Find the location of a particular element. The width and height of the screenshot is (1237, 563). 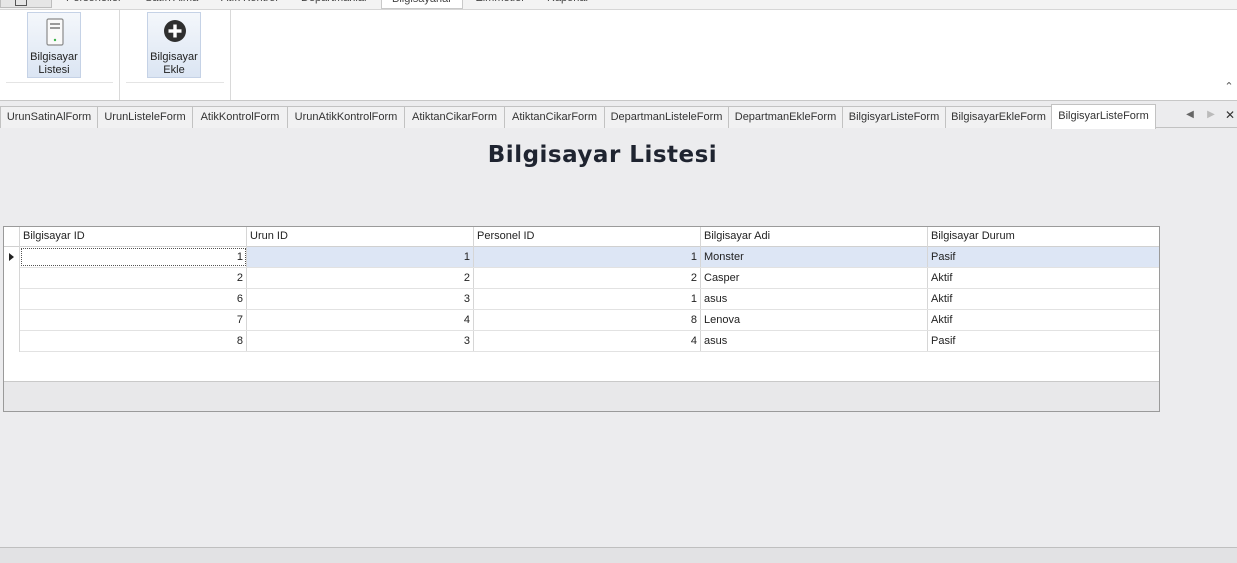

column-header-bilgisayar-id: Bilgisayar ID is located at coordinates (133, 237).